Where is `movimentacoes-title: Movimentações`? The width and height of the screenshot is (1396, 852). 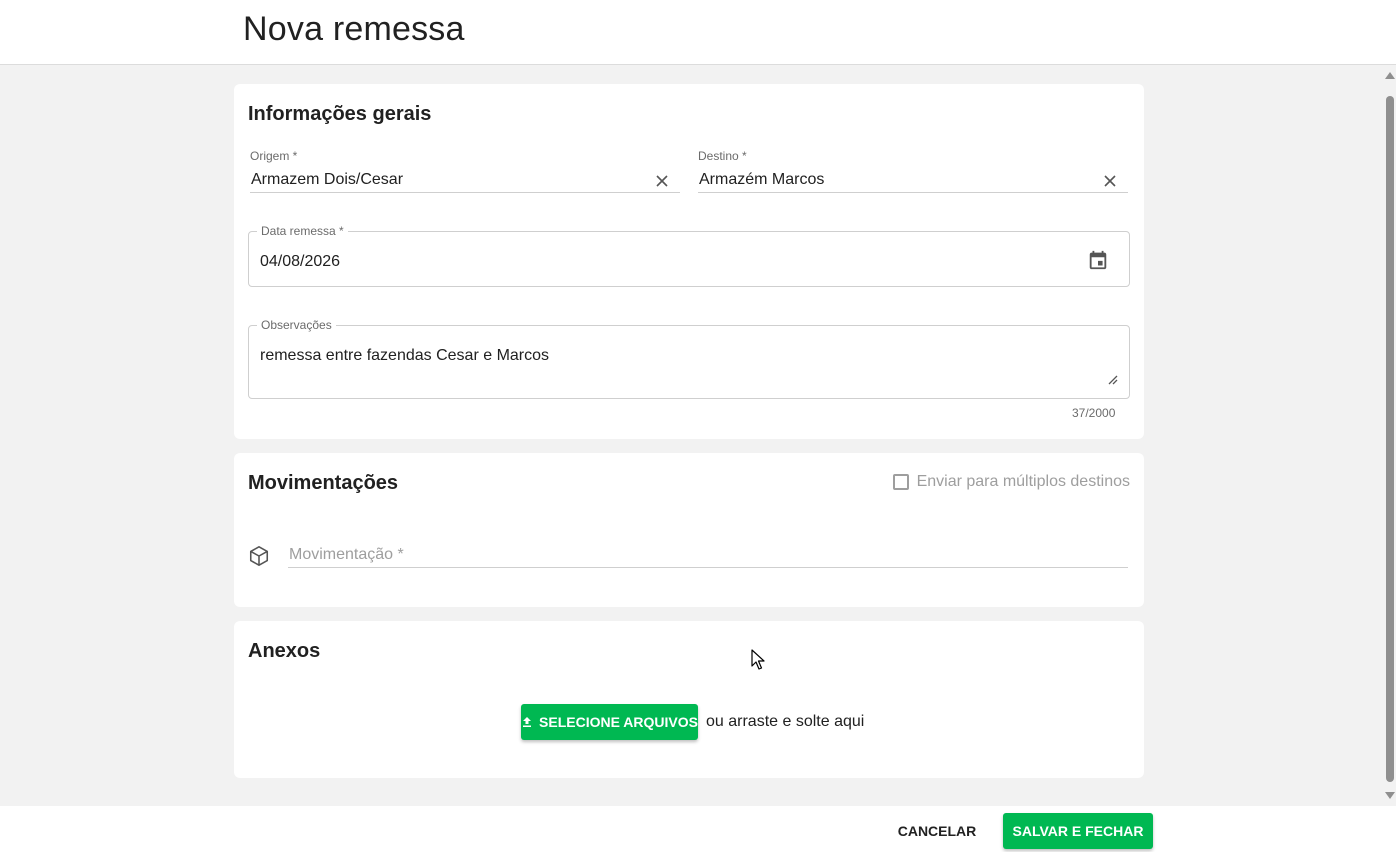
movimentacoes-title: Movimentações is located at coordinates (323, 483).